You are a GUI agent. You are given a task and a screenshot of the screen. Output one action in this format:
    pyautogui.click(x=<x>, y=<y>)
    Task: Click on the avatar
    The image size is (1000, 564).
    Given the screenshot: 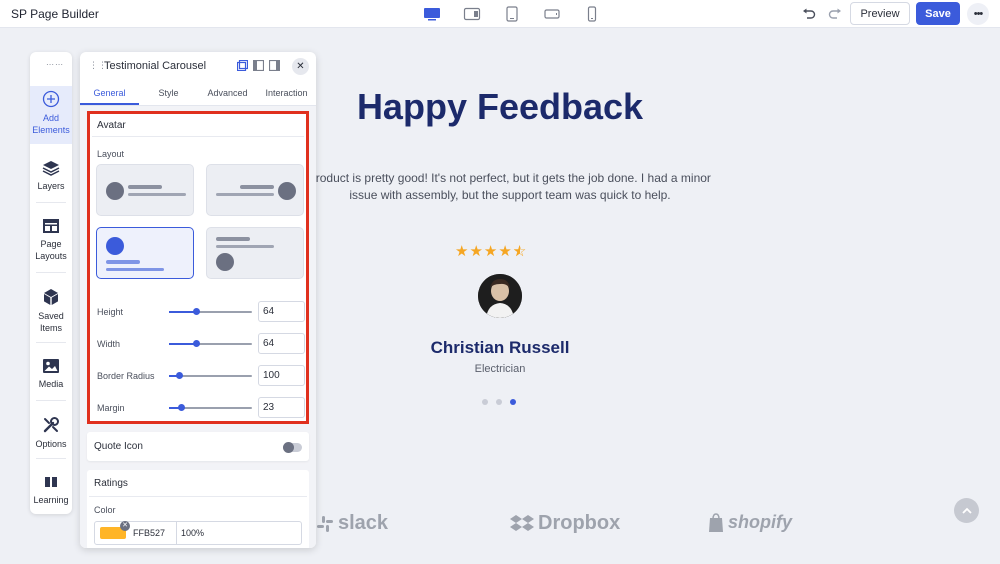 What is the action you would take?
    pyautogui.click(x=500, y=296)
    